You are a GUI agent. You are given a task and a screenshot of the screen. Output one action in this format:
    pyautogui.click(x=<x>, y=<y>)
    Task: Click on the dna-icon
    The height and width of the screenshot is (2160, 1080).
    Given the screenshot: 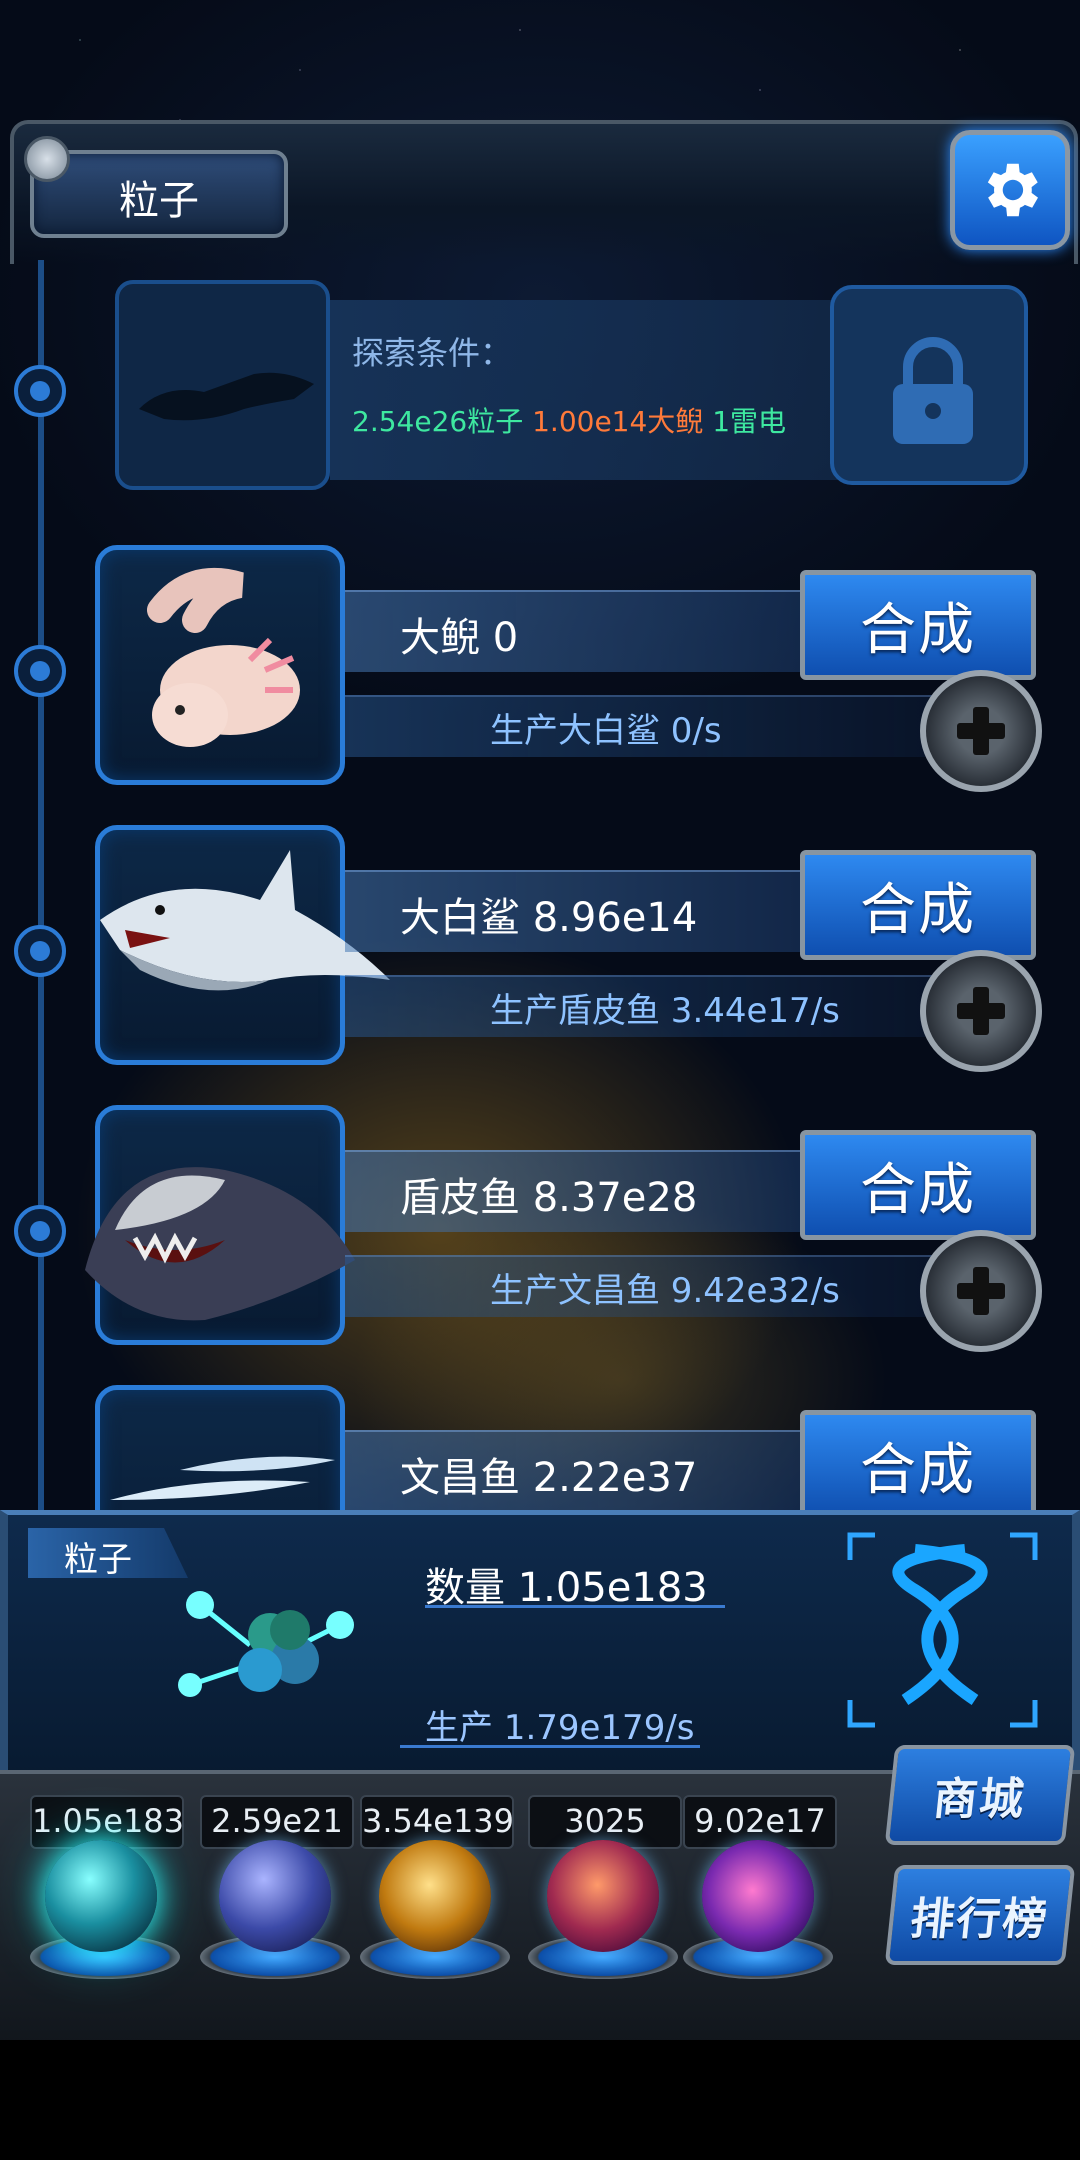 What is the action you would take?
    pyautogui.click(x=942, y=1630)
    